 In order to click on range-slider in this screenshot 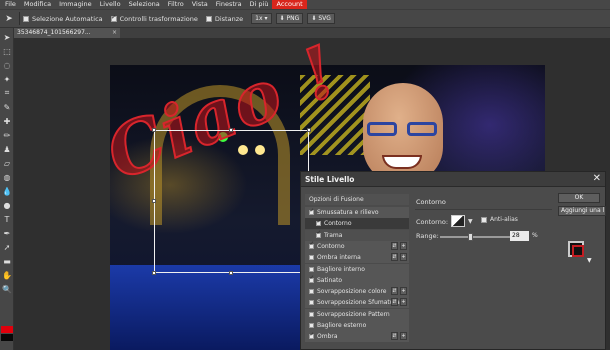, I will do `click(475, 237)`.